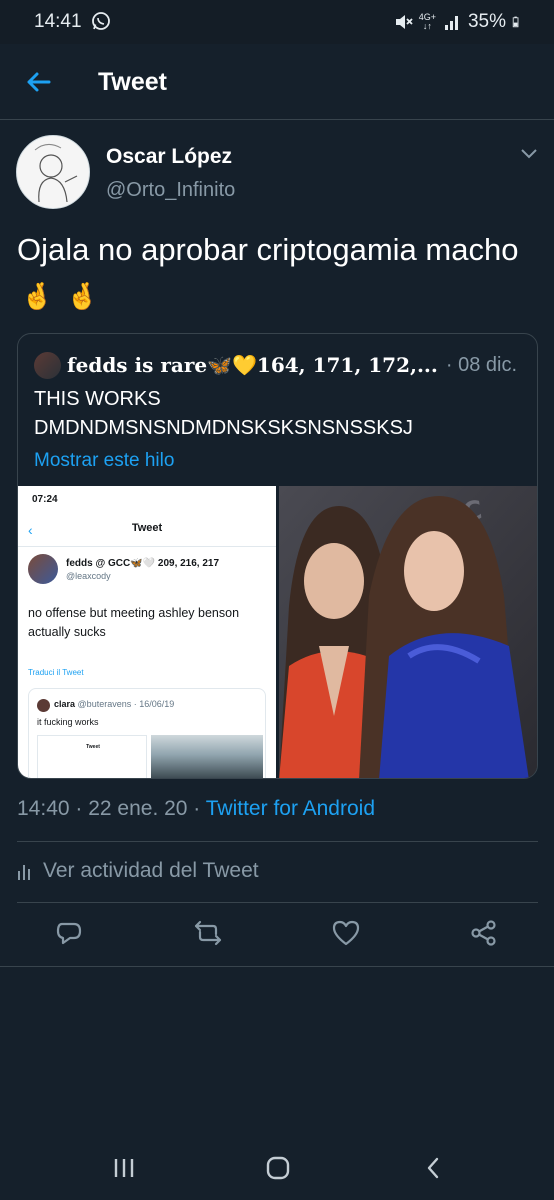 The width and height of the screenshot is (554, 1200). Describe the element at coordinates (427, 21) in the screenshot. I see `network-indicator: 4G+ ↓↑` at that location.